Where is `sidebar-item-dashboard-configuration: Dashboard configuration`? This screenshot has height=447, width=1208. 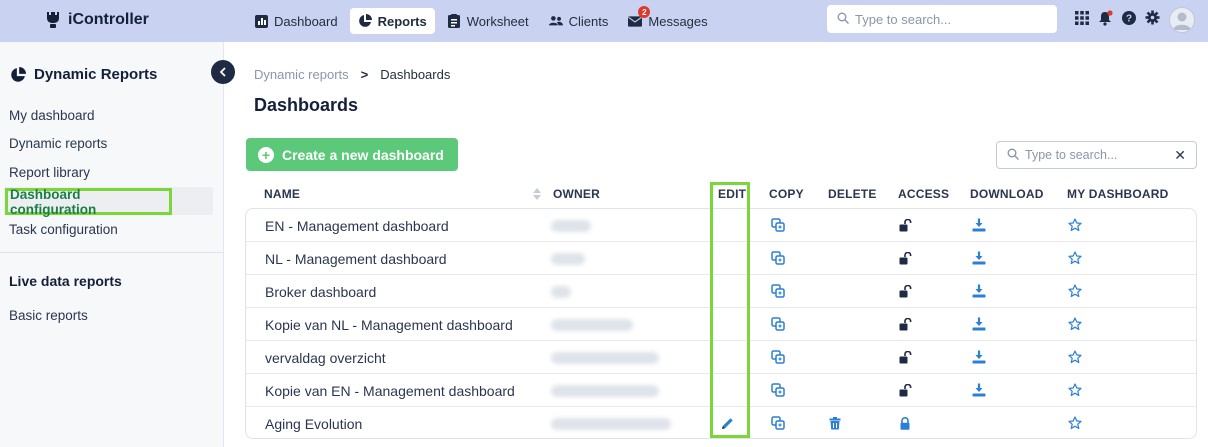
sidebar-item-dashboard-configuration: Dashboard configuration is located at coordinates (88, 202).